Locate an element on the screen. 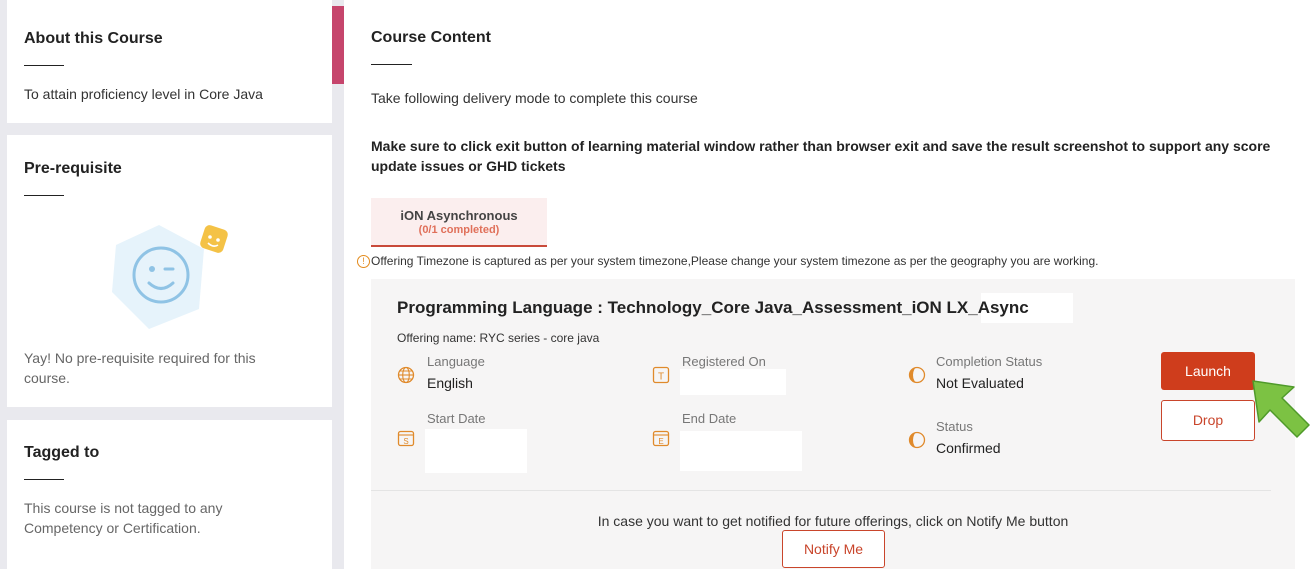 The width and height of the screenshot is (1313, 569). about-course-text: To attain proficiency level in Core Java is located at coordinates (143, 94).